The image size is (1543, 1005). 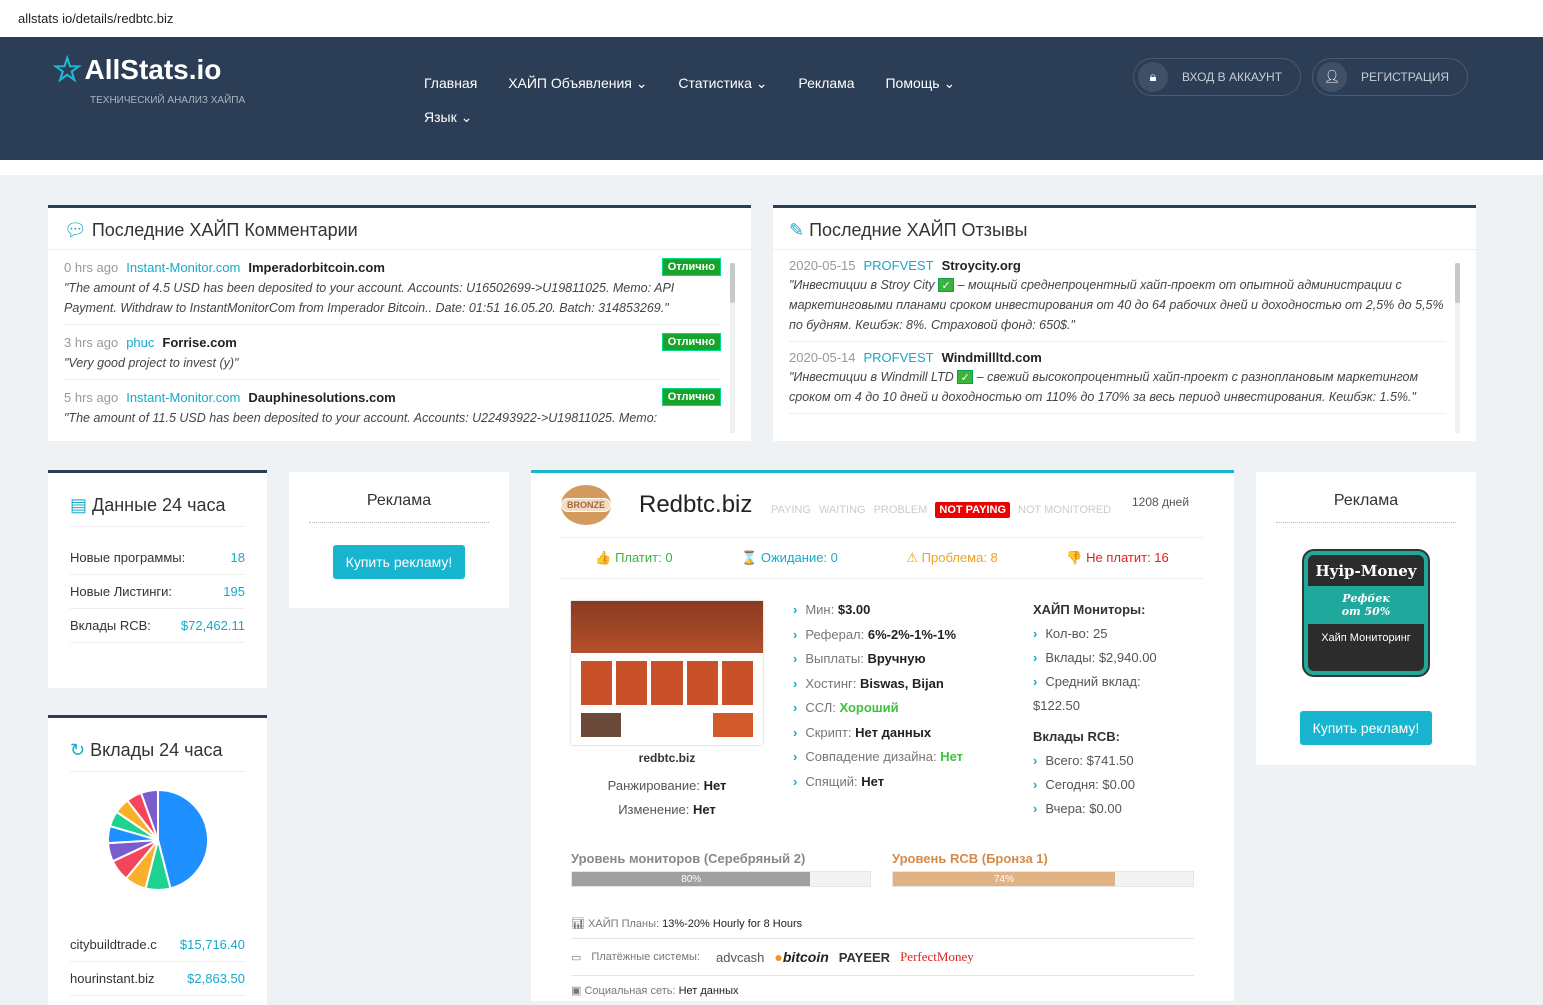 I want to click on stat-value: $72,462.11, so click(x=212, y=625).